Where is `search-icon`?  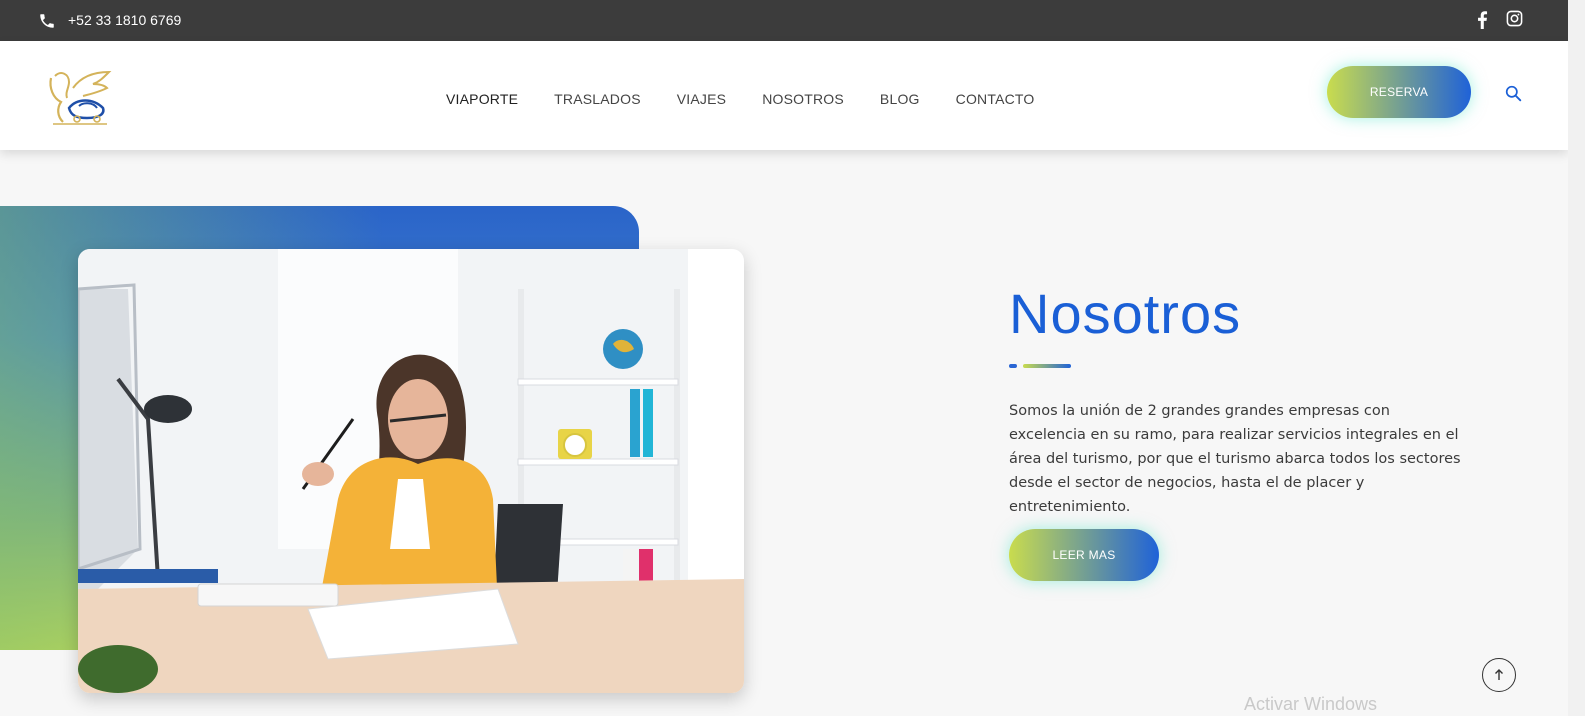
search-icon is located at coordinates (1513, 93).